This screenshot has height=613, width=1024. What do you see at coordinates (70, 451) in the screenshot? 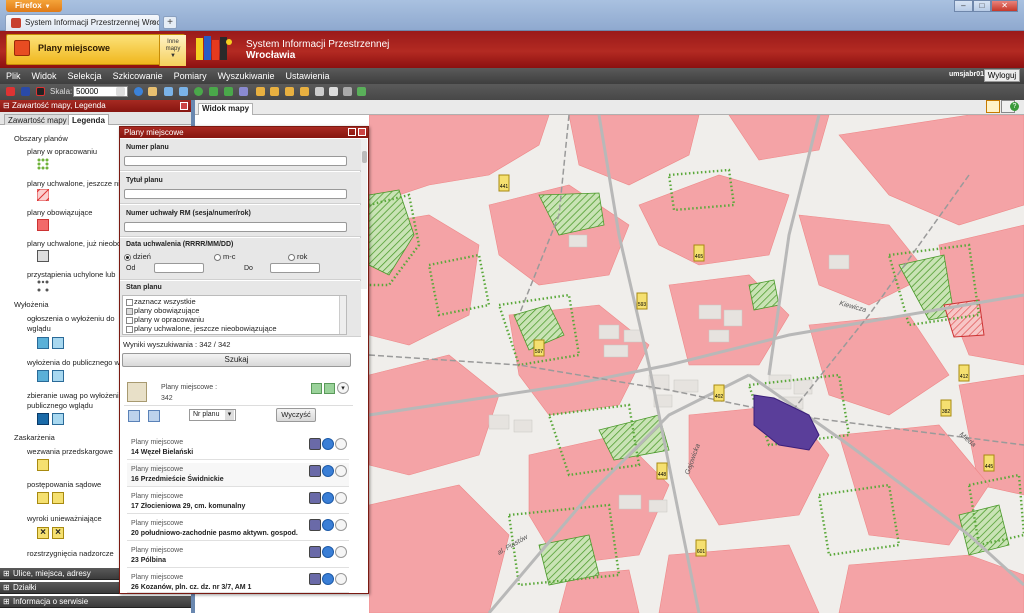
I see `legend-label: wezwania przedskargowe` at bounding box center [70, 451].